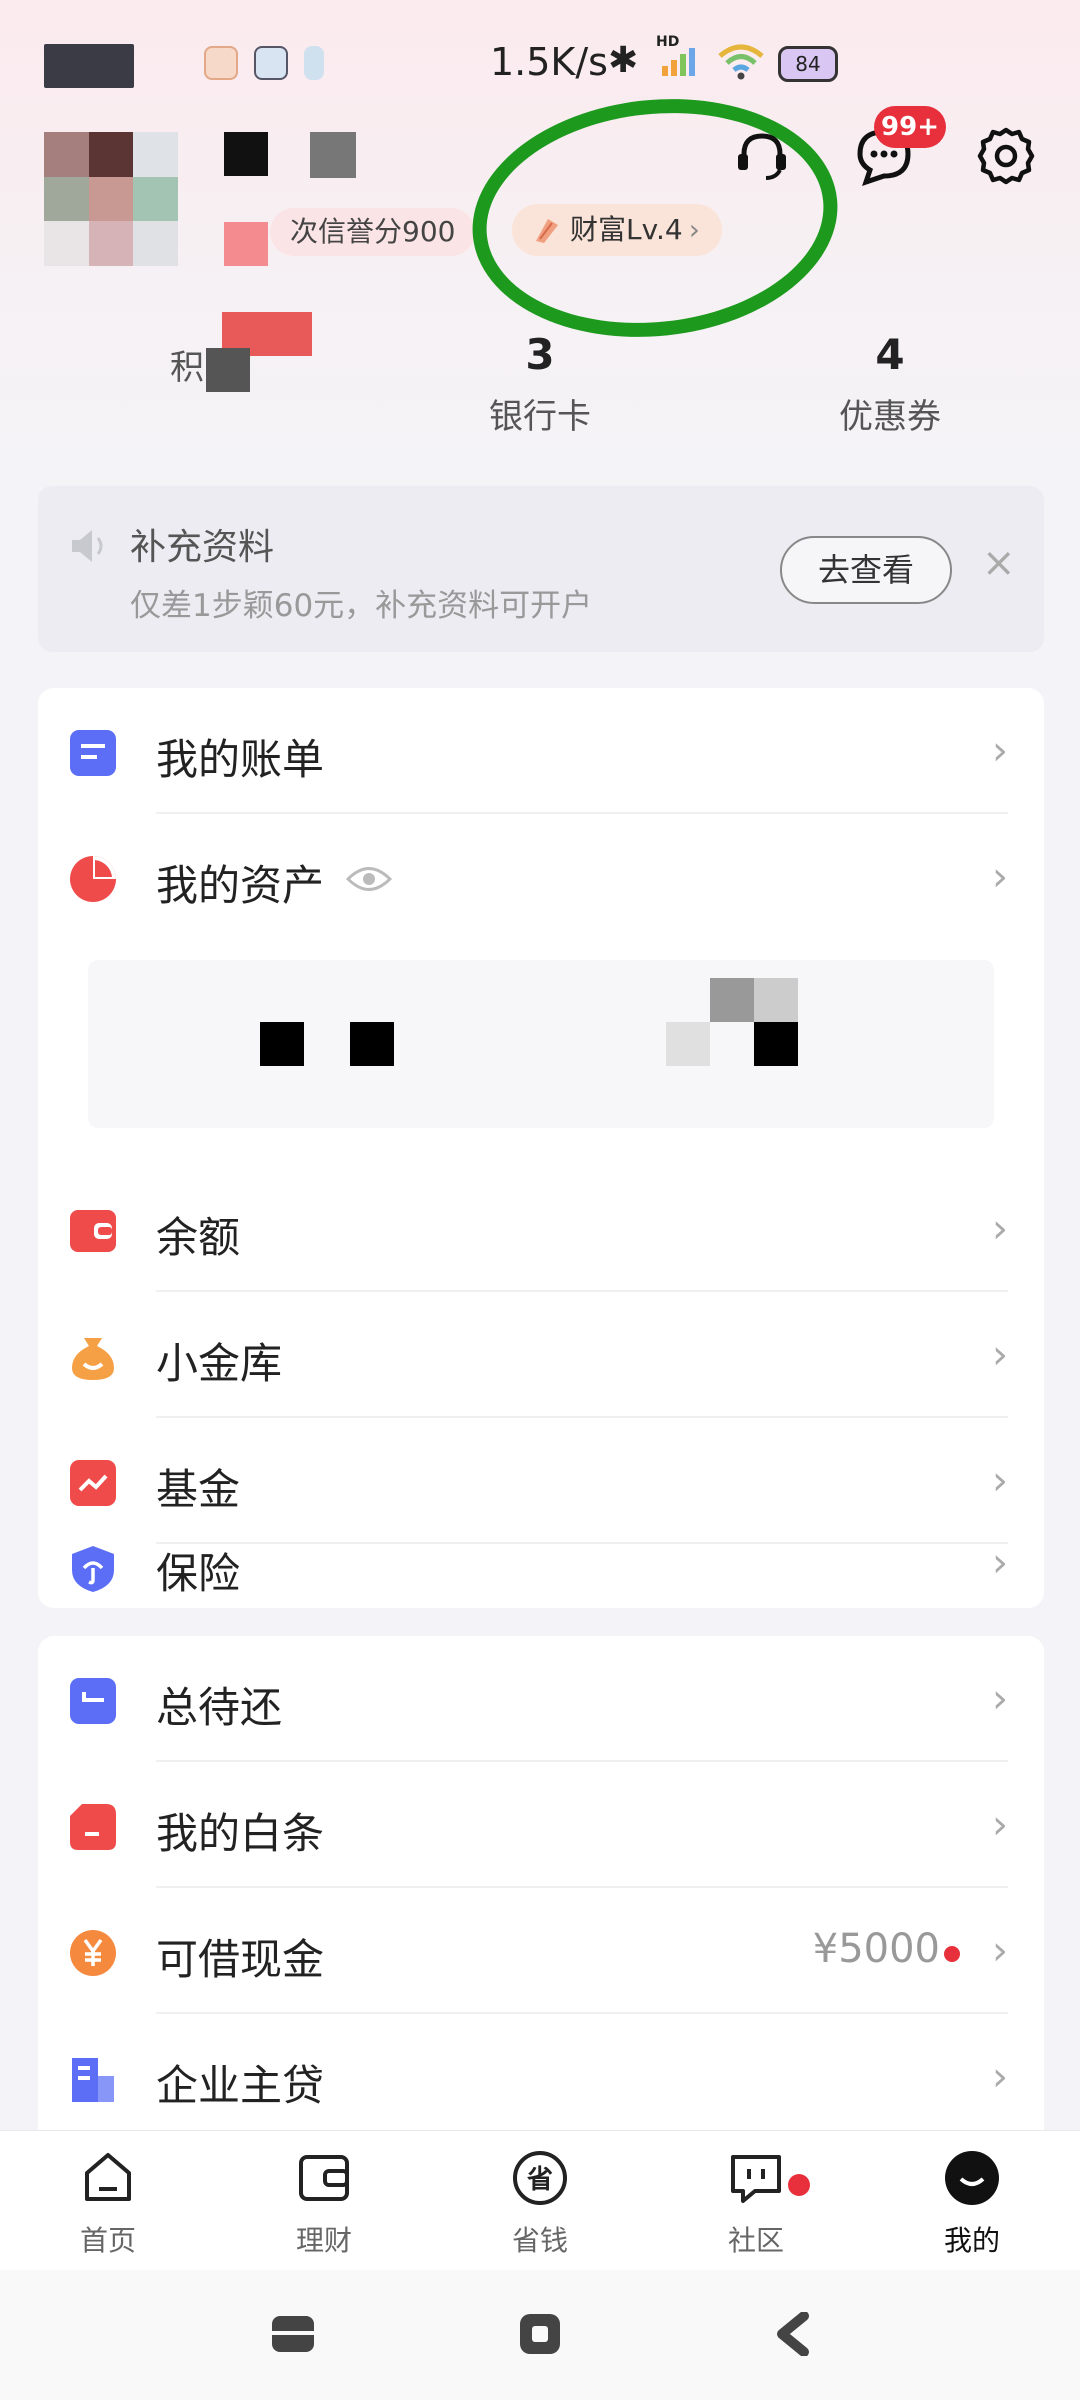 This screenshot has width=1080, height=2400. Describe the element at coordinates (93, 753) in the screenshot. I see `bill-icon` at that location.